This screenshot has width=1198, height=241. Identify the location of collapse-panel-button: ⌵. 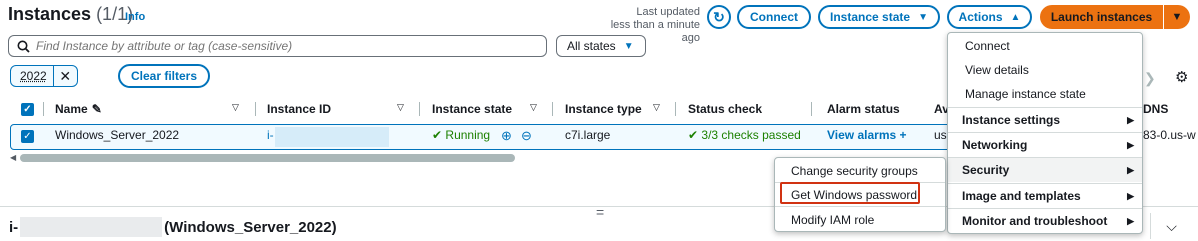
(1171, 226).